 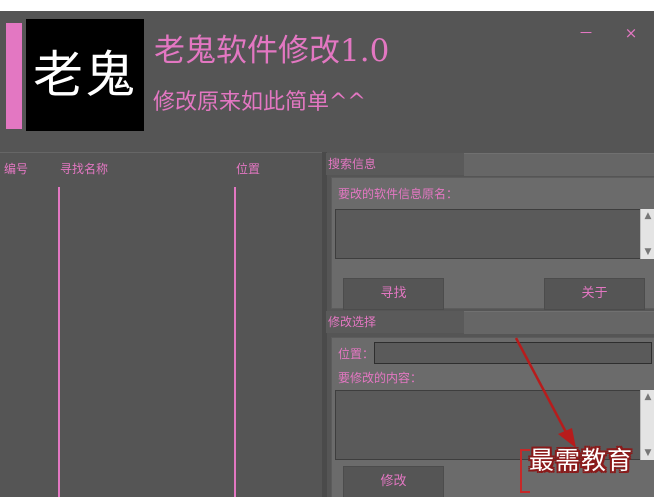 I want to click on column-header-name: 寻找名称, so click(x=84, y=169).